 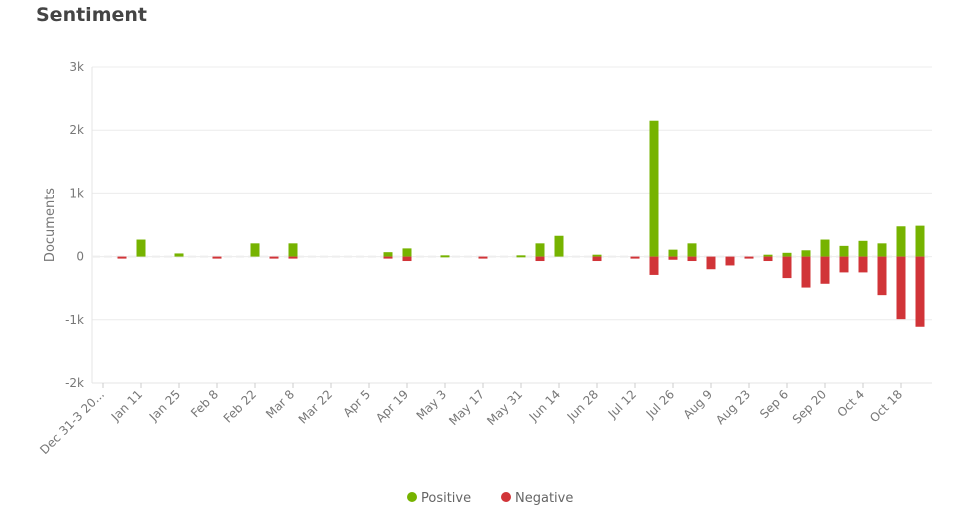 I want to click on x-tick-label: Sep 20, so click(x=809, y=406).